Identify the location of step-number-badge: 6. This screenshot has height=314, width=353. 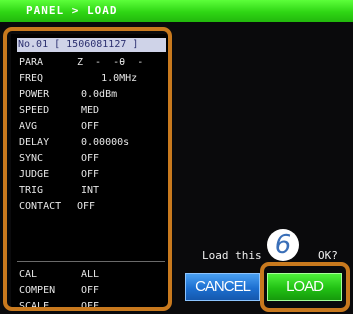
(283, 245).